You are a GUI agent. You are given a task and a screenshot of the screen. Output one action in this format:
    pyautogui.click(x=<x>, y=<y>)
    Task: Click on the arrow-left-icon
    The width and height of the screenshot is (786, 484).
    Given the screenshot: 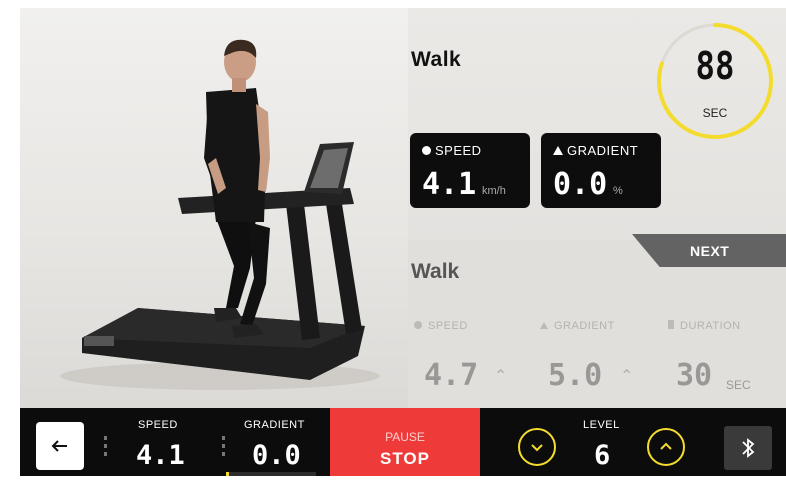 What is the action you would take?
    pyautogui.click(x=59, y=446)
    